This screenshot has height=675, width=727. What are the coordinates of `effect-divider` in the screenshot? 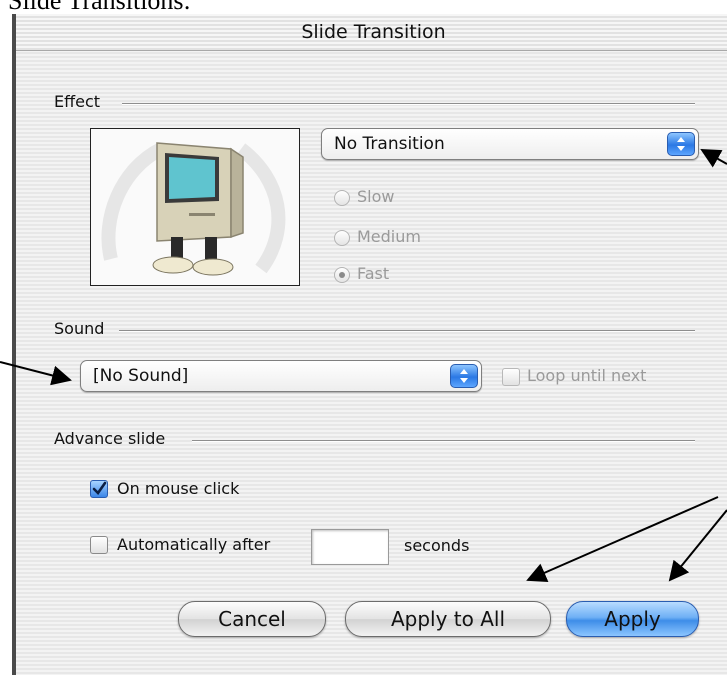 It's located at (408, 104).